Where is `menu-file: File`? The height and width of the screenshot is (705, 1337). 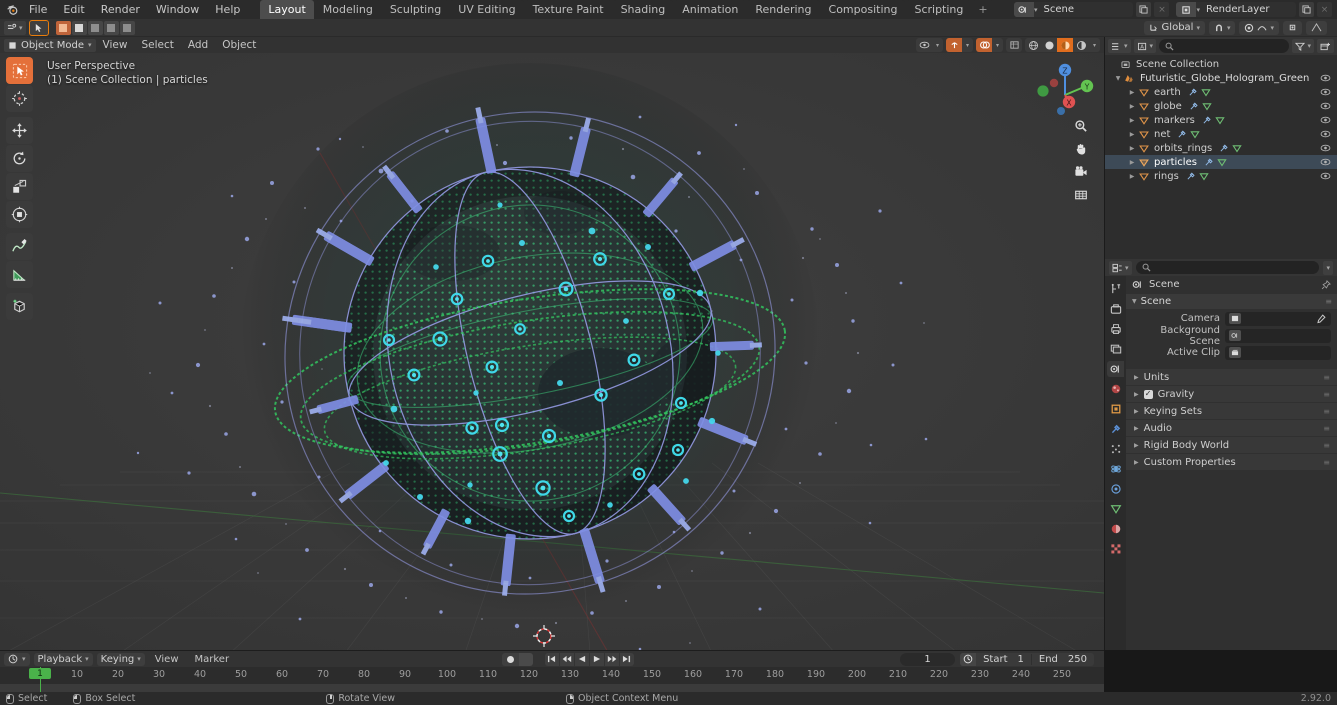 menu-file: File is located at coordinates (38, 9).